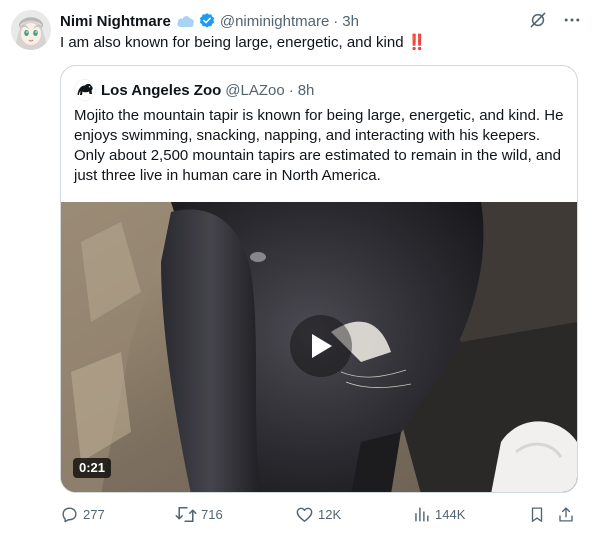  I want to click on quoted-tweet-header: Los Angeles Zoo @LAZoo · 8h, so click(194, 90).